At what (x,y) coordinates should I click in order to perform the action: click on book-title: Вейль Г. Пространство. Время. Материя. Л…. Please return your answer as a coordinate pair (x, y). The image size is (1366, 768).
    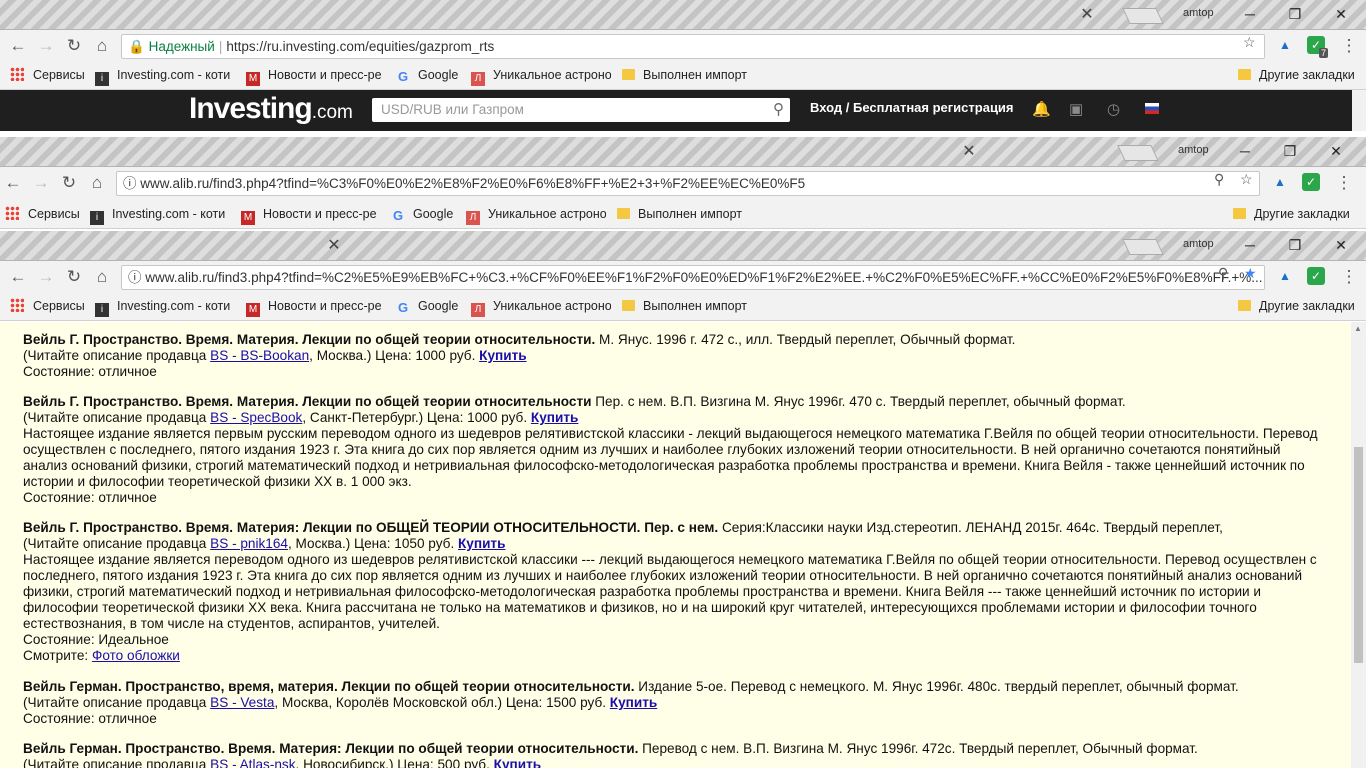
    Looking at the image, I should click on (309, 339).